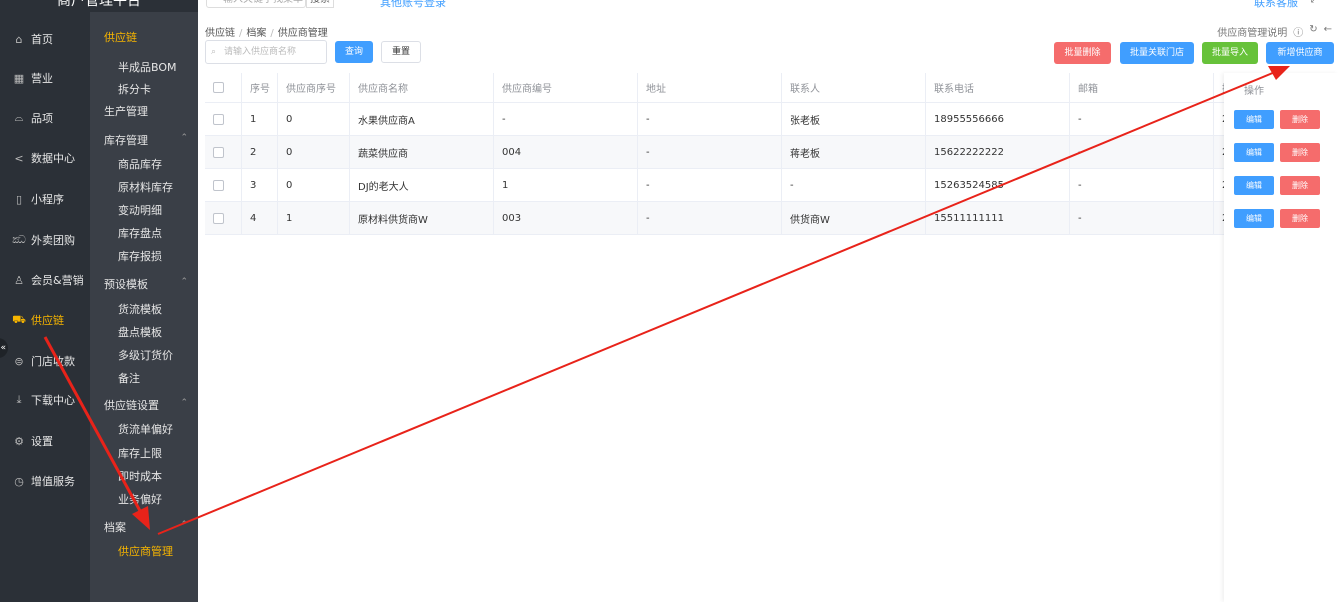 The width and height of the screenshot is (1338, 602). Describe the element at coordinates (1321, 2) in the screenshot. I see `fullscreen-icon: ⤢ ⋯` at that location.